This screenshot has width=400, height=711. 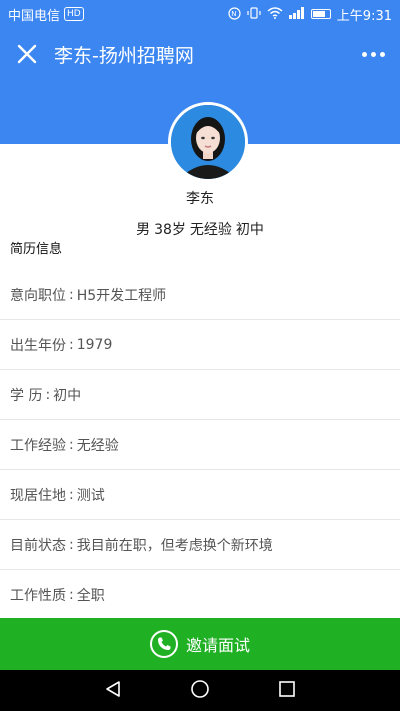 What do you see at coordinates (90, 595) in the screenshot?
I see `info-value: 全职` at bounding box center [90, 595].